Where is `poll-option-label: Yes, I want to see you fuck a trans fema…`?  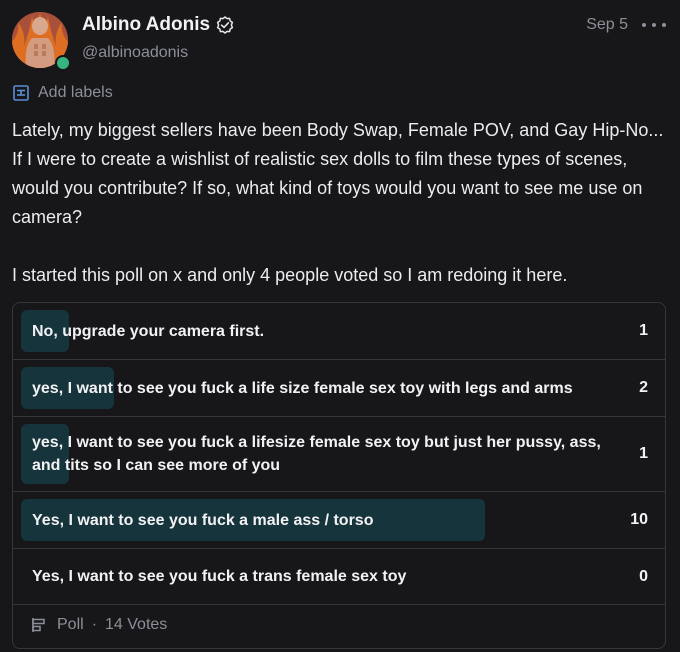
poll-option-label: Yes, I want to see you fuck a trans fema… is located at coordinates (219, 576).